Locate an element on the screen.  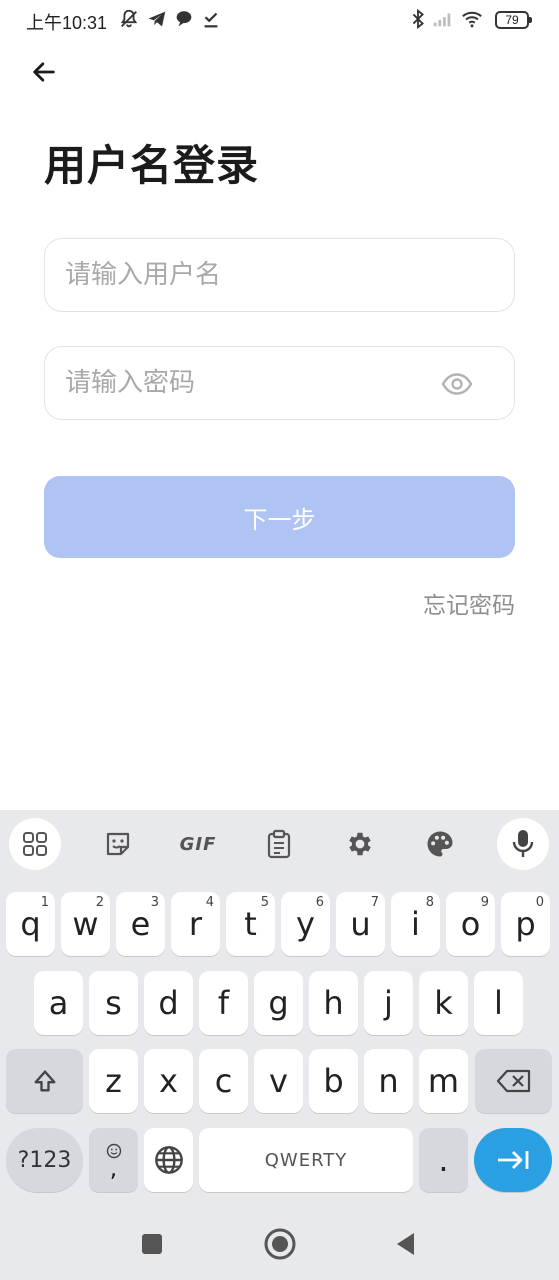
key-b: b is located at coordinates (333, 1081).